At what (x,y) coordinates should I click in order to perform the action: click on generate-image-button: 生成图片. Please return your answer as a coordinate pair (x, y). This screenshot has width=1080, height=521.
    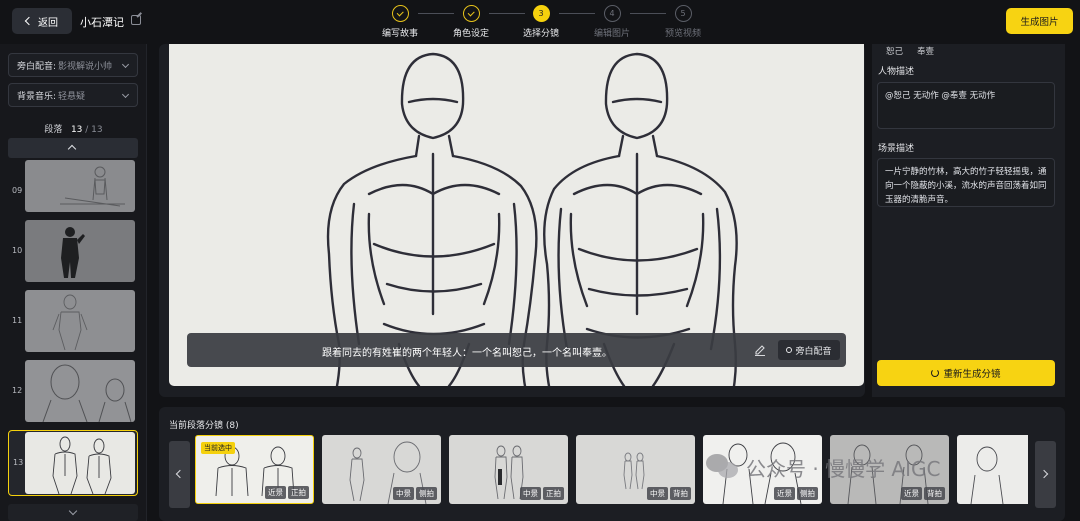
    Looking at the image, I should click on (1039, 21).